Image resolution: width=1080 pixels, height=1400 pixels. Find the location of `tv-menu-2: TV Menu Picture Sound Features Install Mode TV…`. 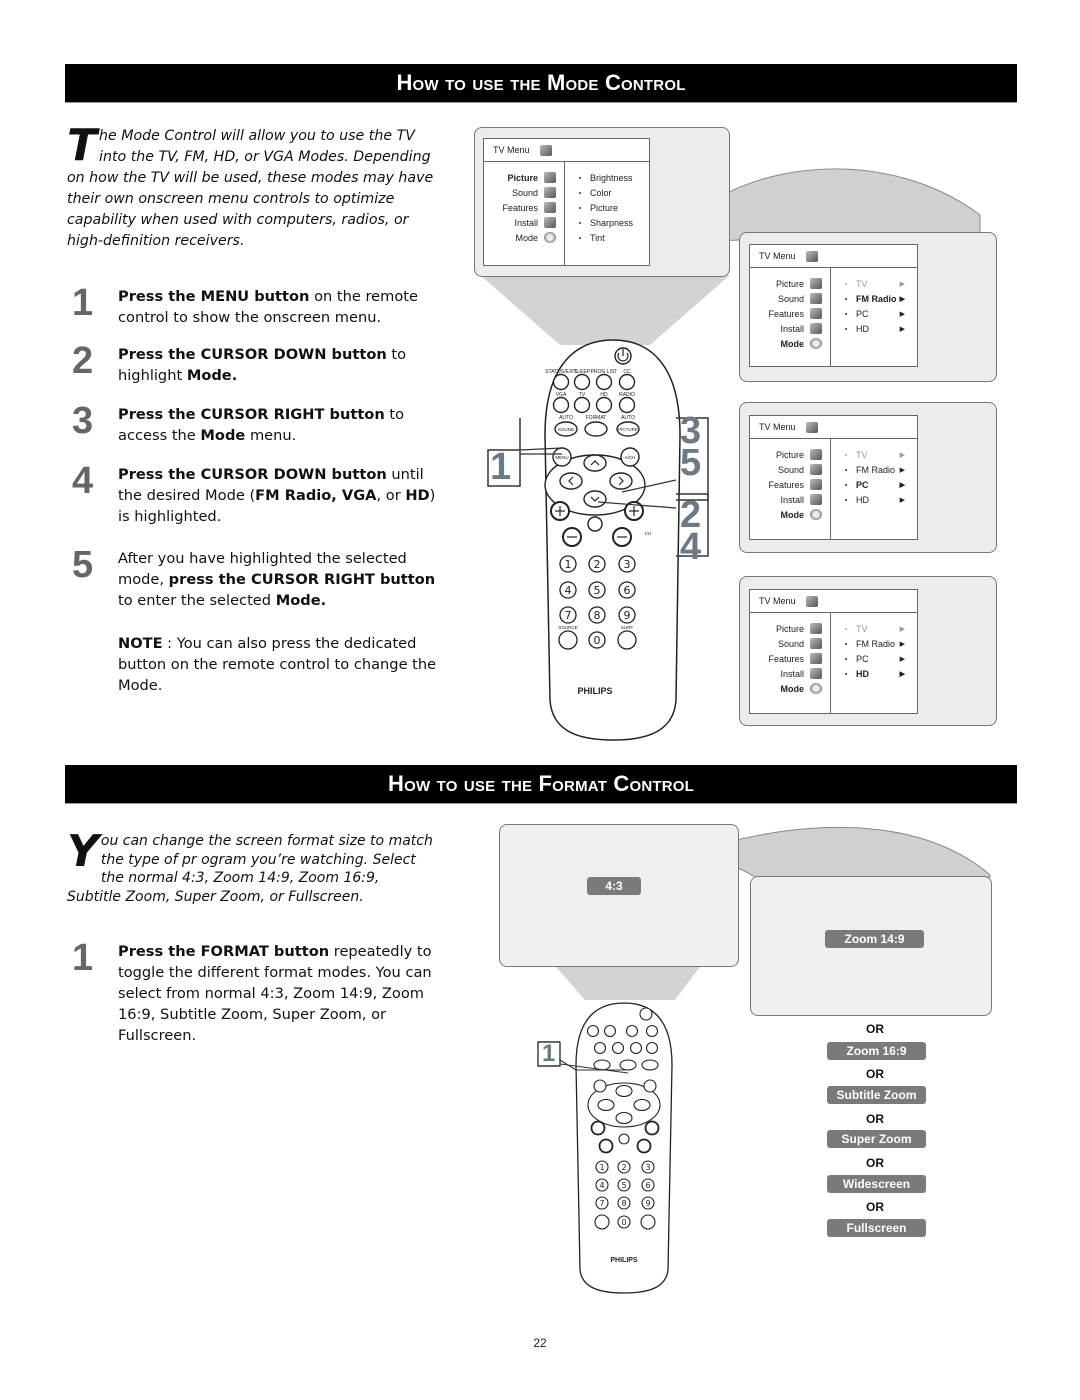

tv-menu-2: TV Menu Picture Sound Features Install Mode TV… is located at coordinates (833, 305).